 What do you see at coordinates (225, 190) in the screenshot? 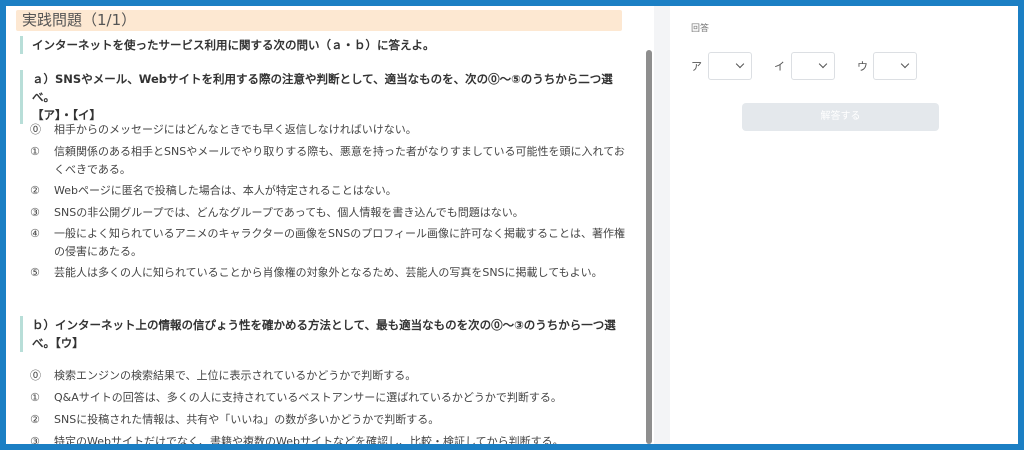
I see `option-text: Webページに匿名で投稿した場合は、本人が特定されることはない。` at bounding box center [225, 190].